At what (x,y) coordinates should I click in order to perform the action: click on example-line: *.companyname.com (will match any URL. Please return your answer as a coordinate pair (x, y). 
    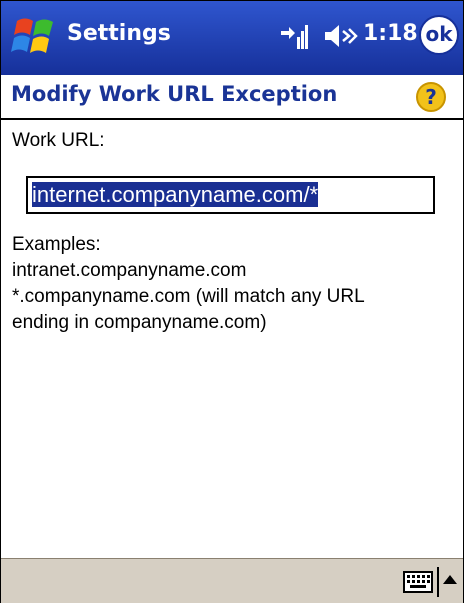
    Looking at the image, I should click on (188, 296).